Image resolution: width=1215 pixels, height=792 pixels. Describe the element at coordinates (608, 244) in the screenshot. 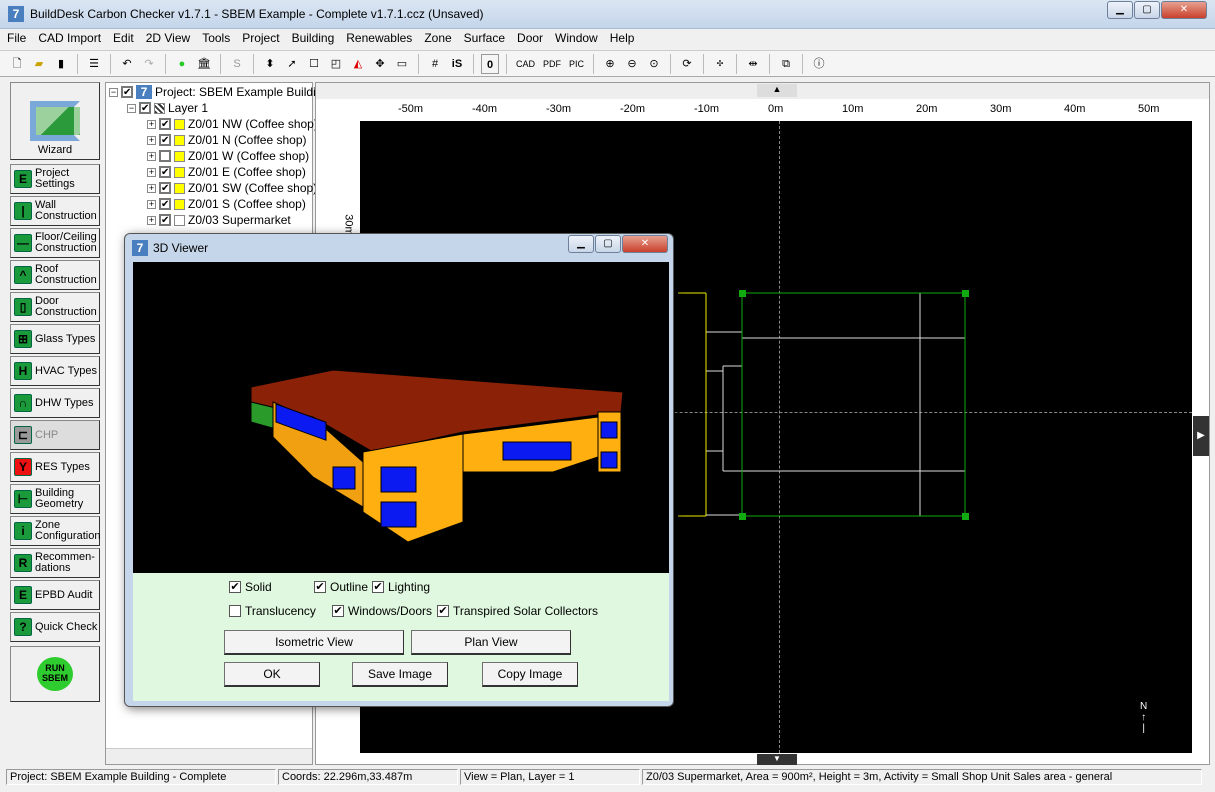

I see `viewer-maximize-button: ▢` at that location.